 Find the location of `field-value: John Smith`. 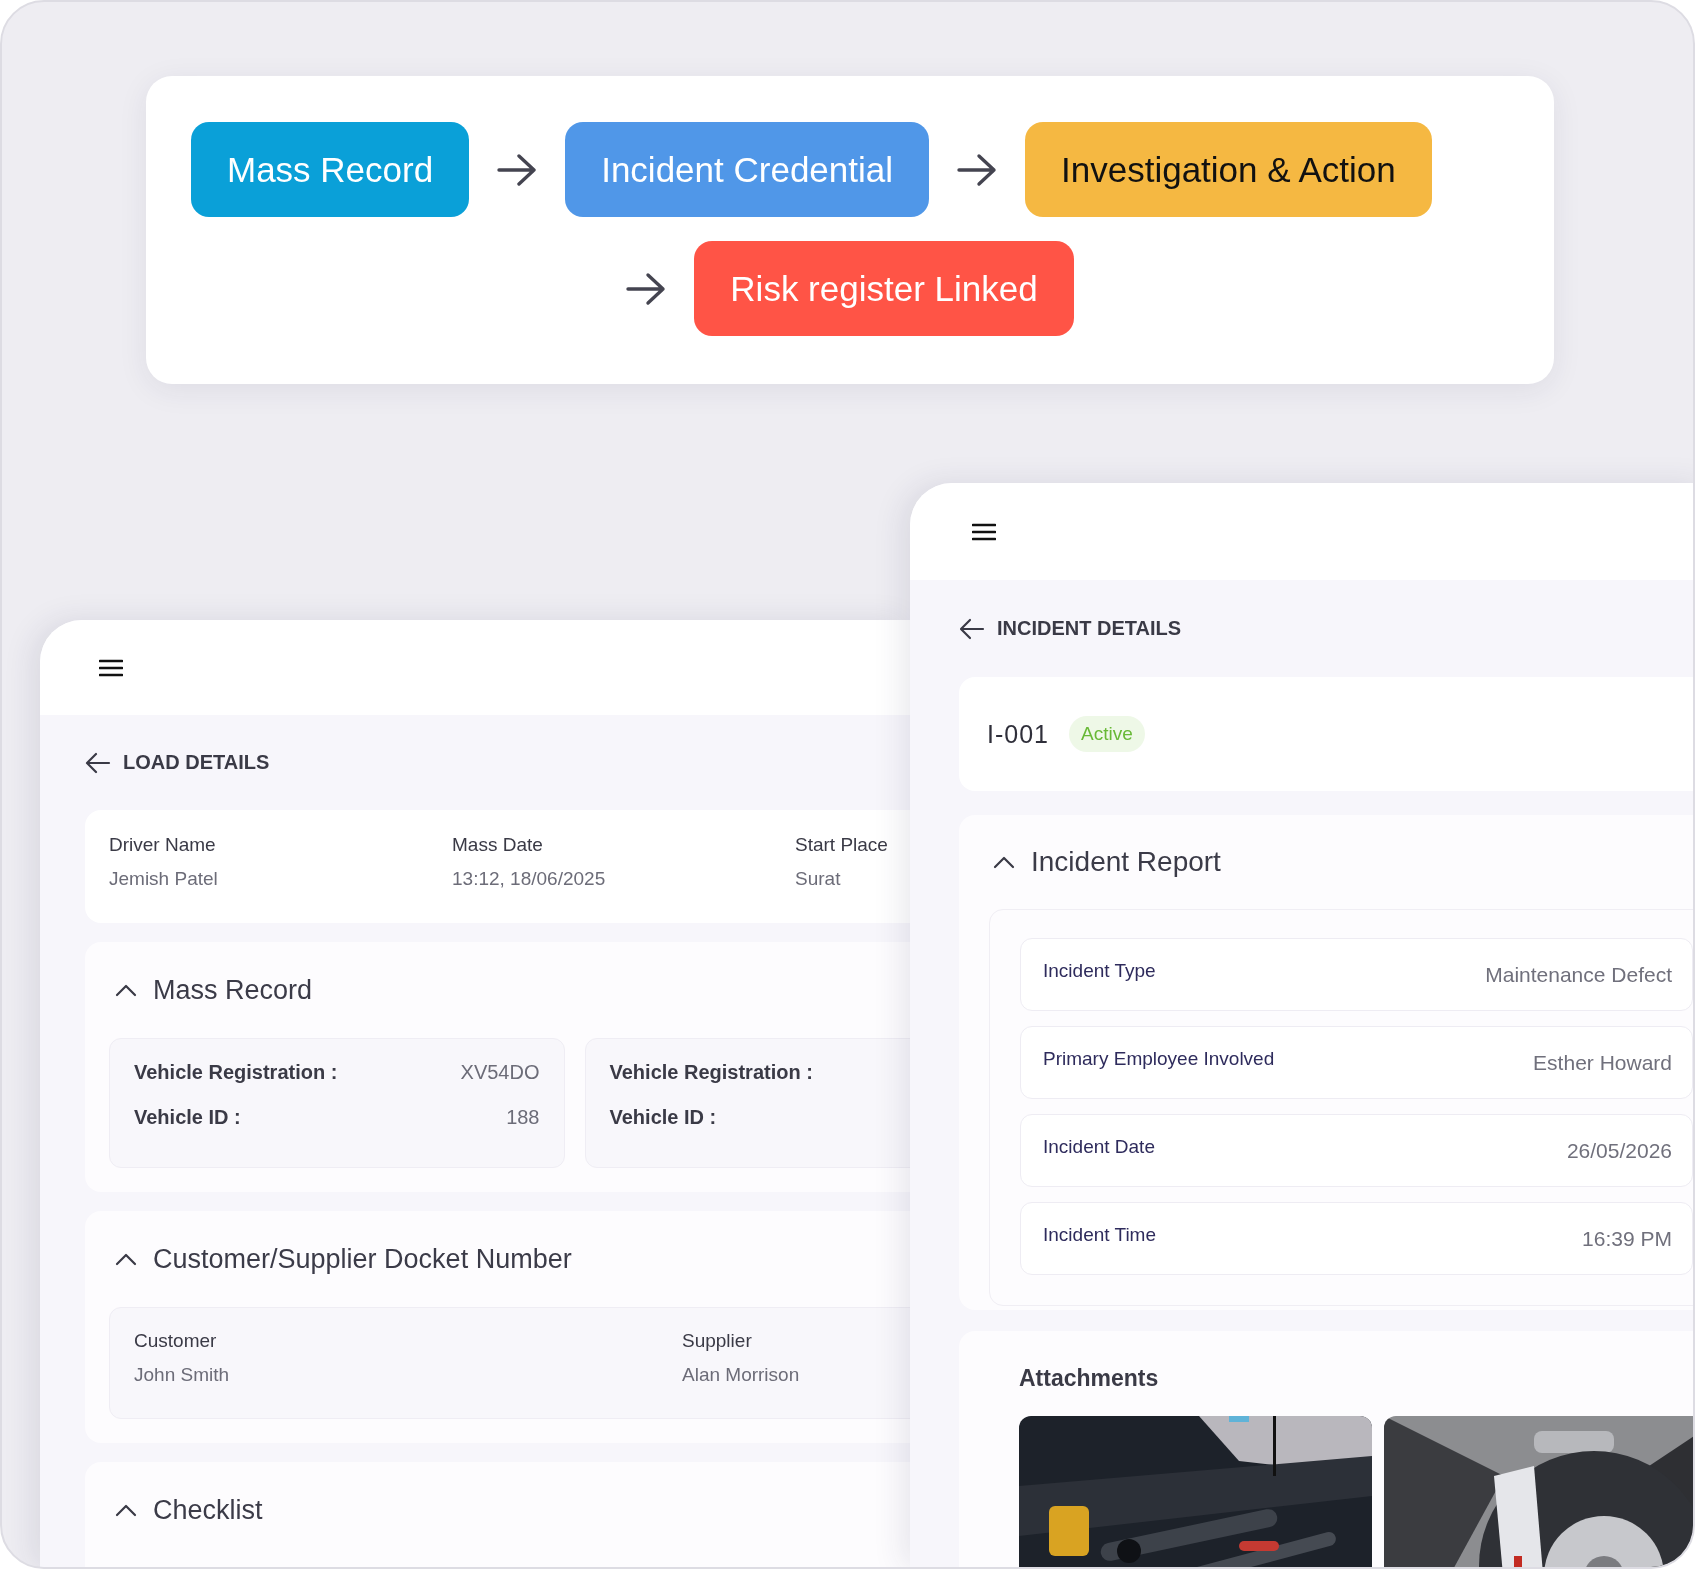

field-value: John Smith is located at coordinates (182, 1375).